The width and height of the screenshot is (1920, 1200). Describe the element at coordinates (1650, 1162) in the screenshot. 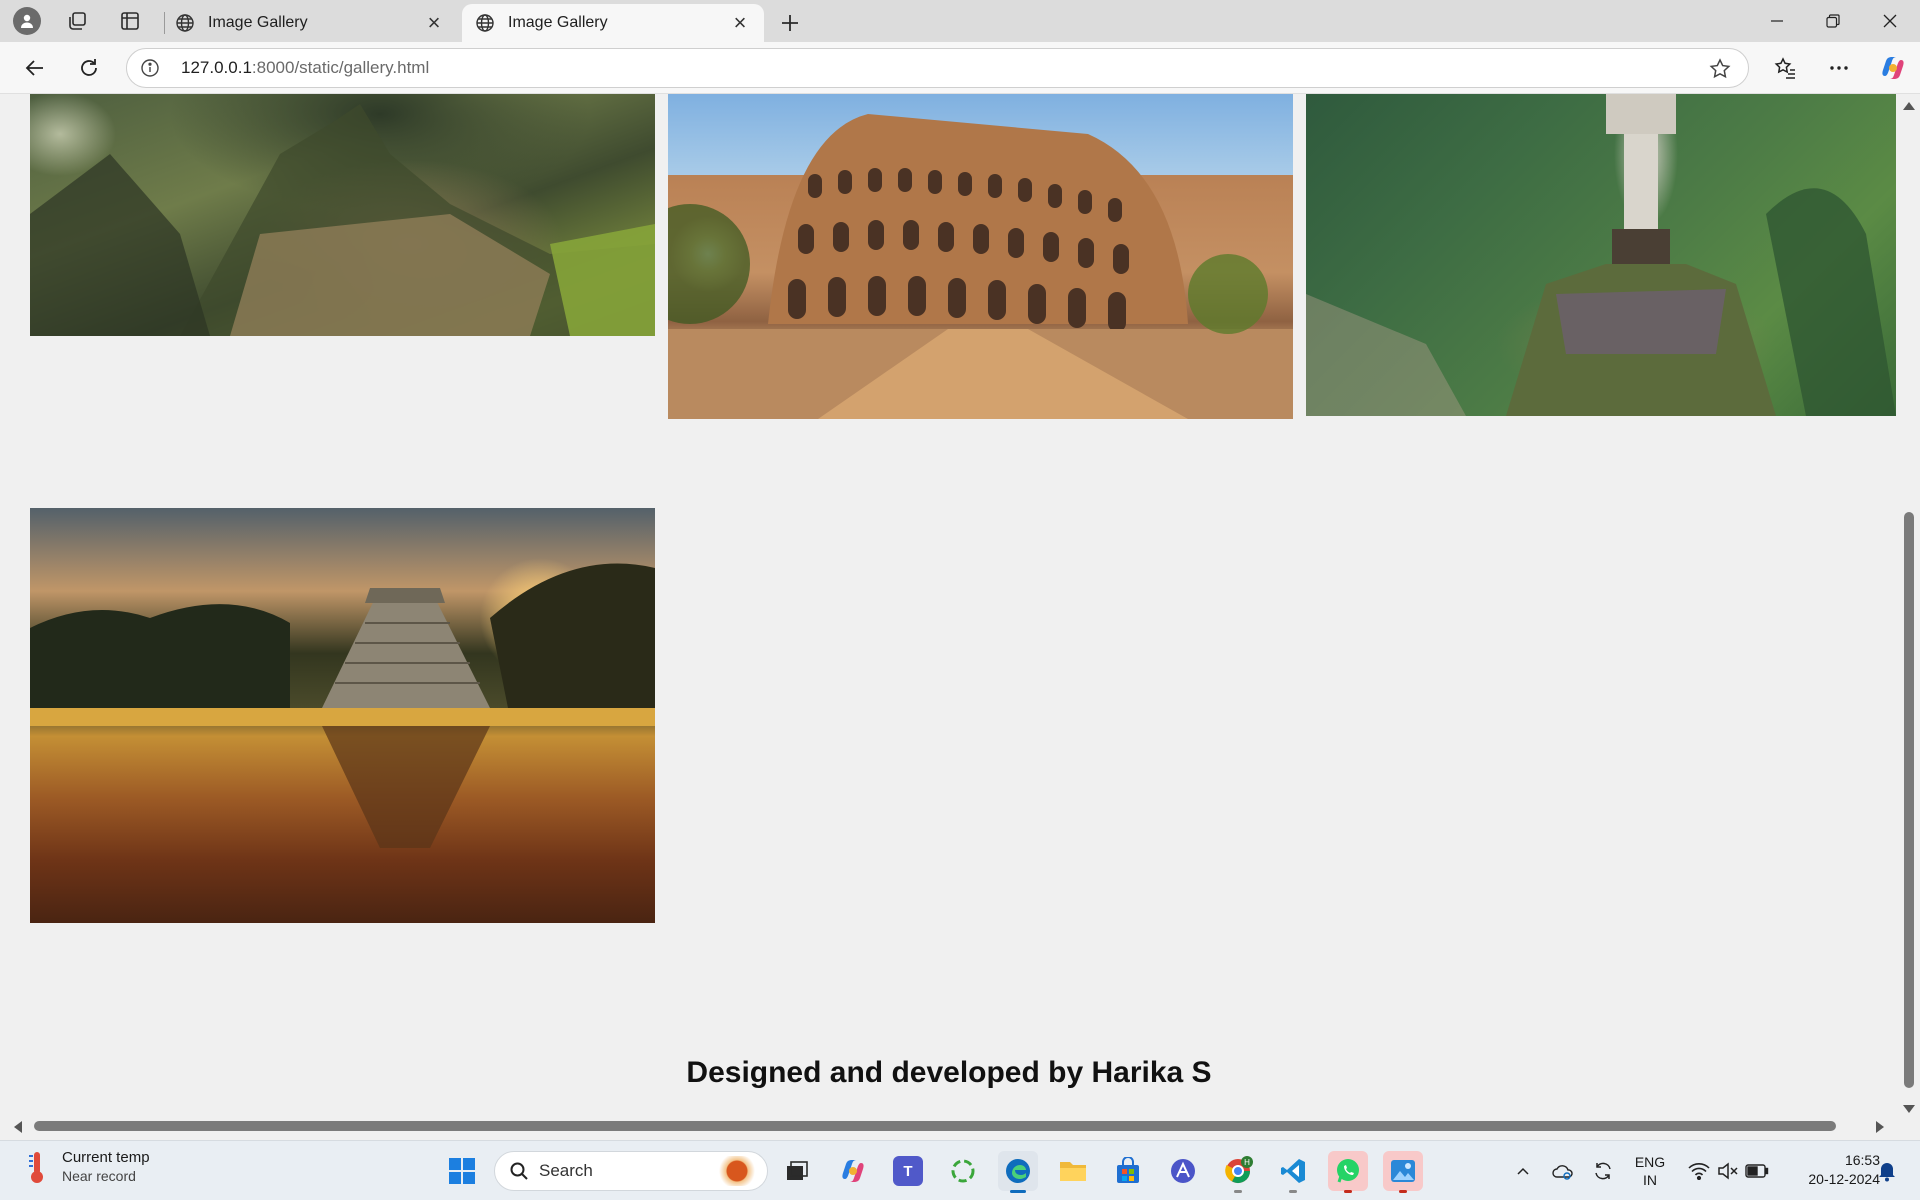

I see `language-code: ENG` at that location.